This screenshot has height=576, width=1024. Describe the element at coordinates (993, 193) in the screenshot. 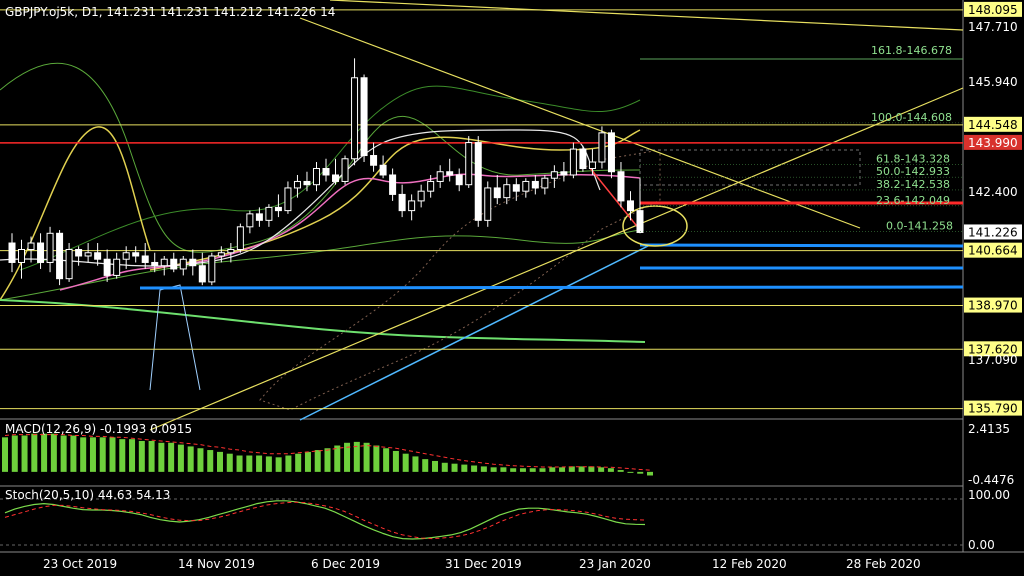

I see `price-axis-labels: 147.710 145.940 142.400 137.090` at that location.